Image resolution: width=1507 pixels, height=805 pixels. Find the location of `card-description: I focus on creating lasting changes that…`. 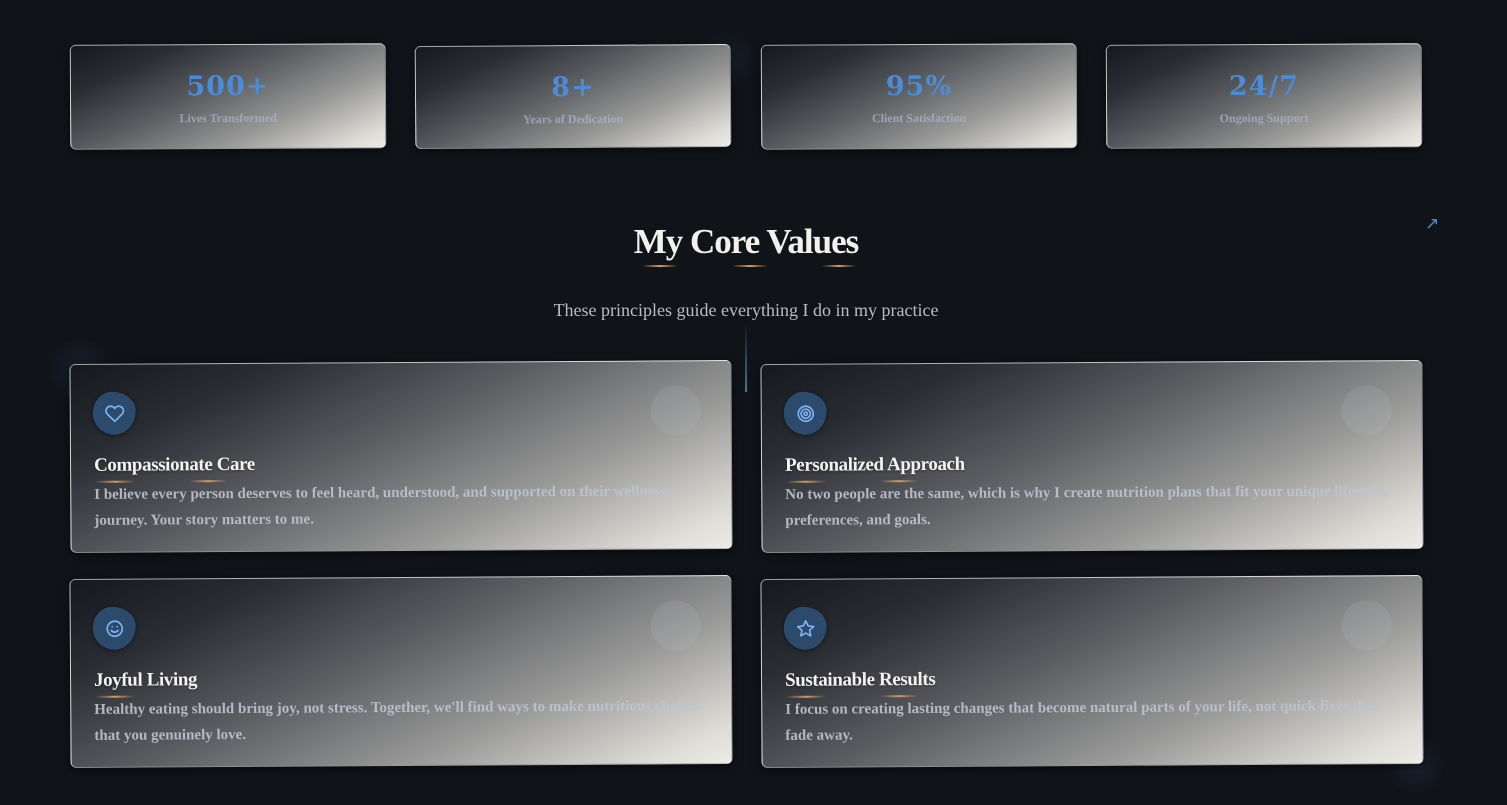

card-description: I focus on creating lasting changes that… is located at coordinates (1082, 721).